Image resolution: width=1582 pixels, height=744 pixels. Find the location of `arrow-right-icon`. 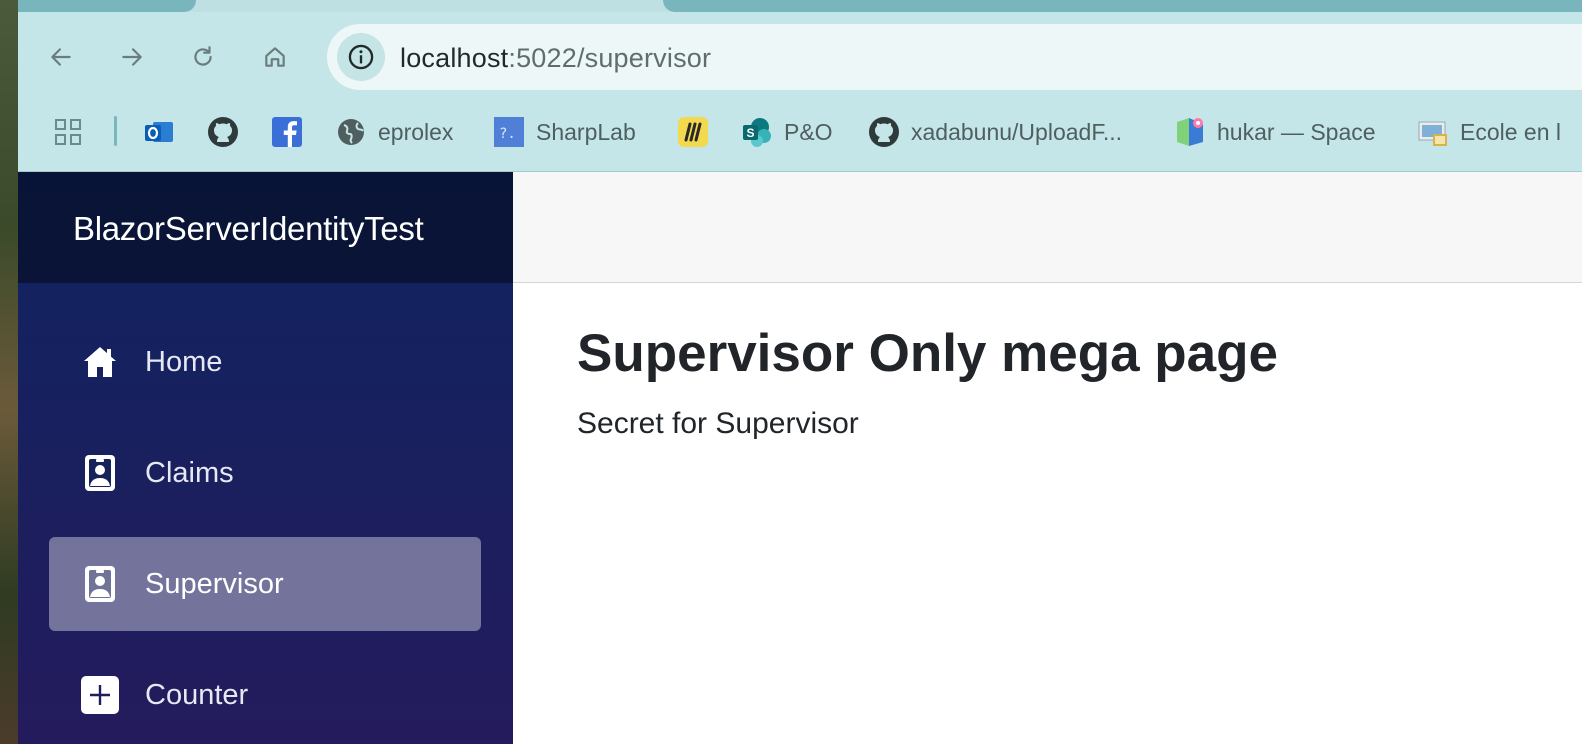

arrow-right-icon is located at coordinates (132, 57).